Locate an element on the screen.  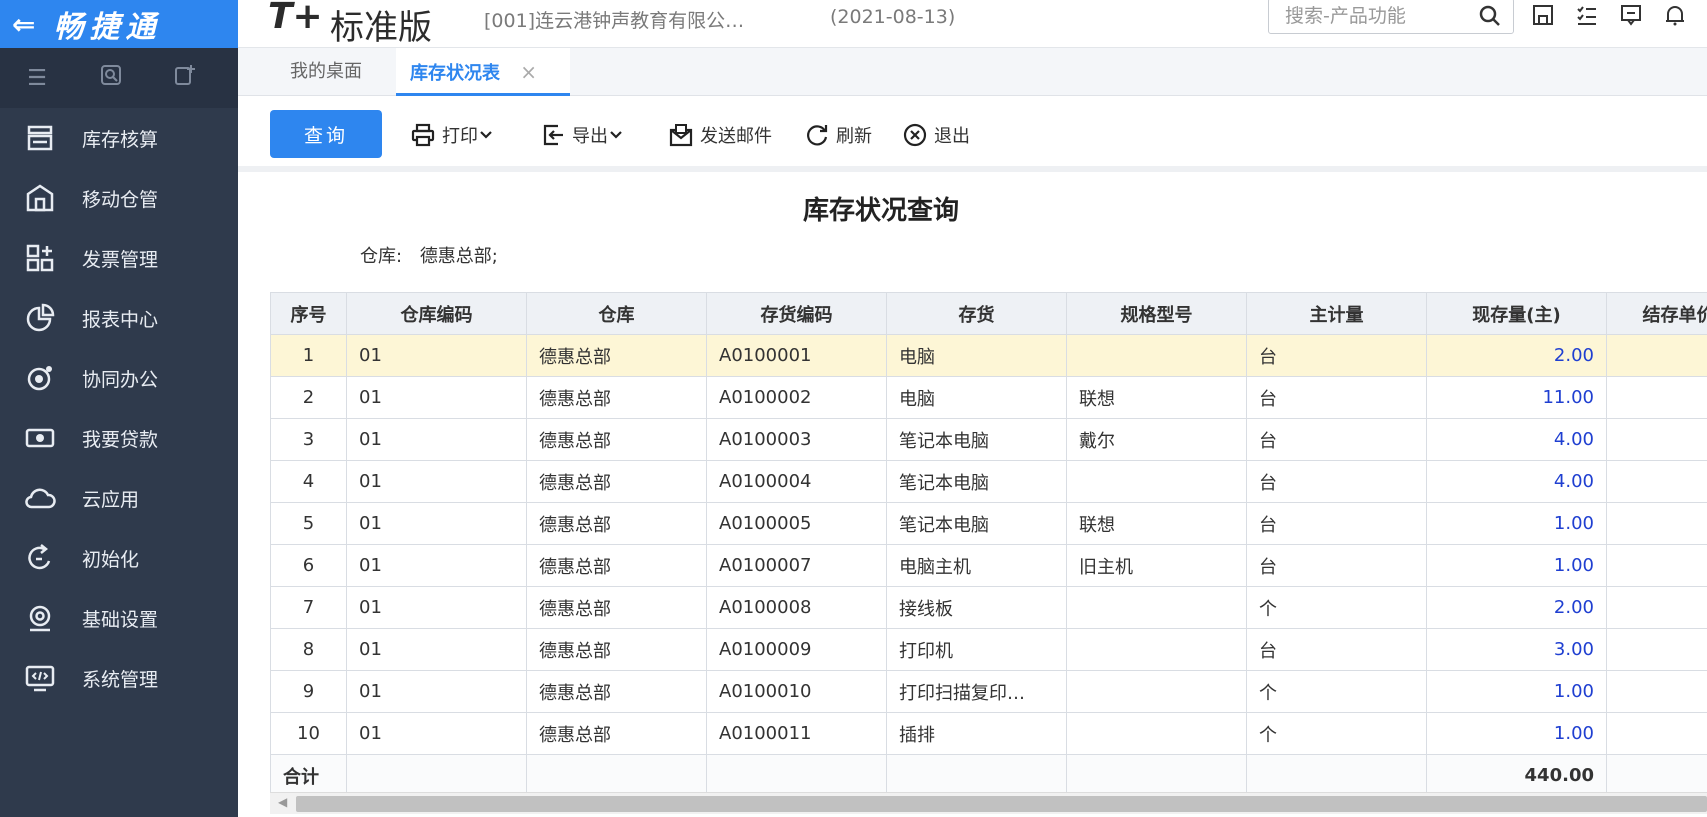
filter-label: 仓库: is located at coordinates (381, 256).